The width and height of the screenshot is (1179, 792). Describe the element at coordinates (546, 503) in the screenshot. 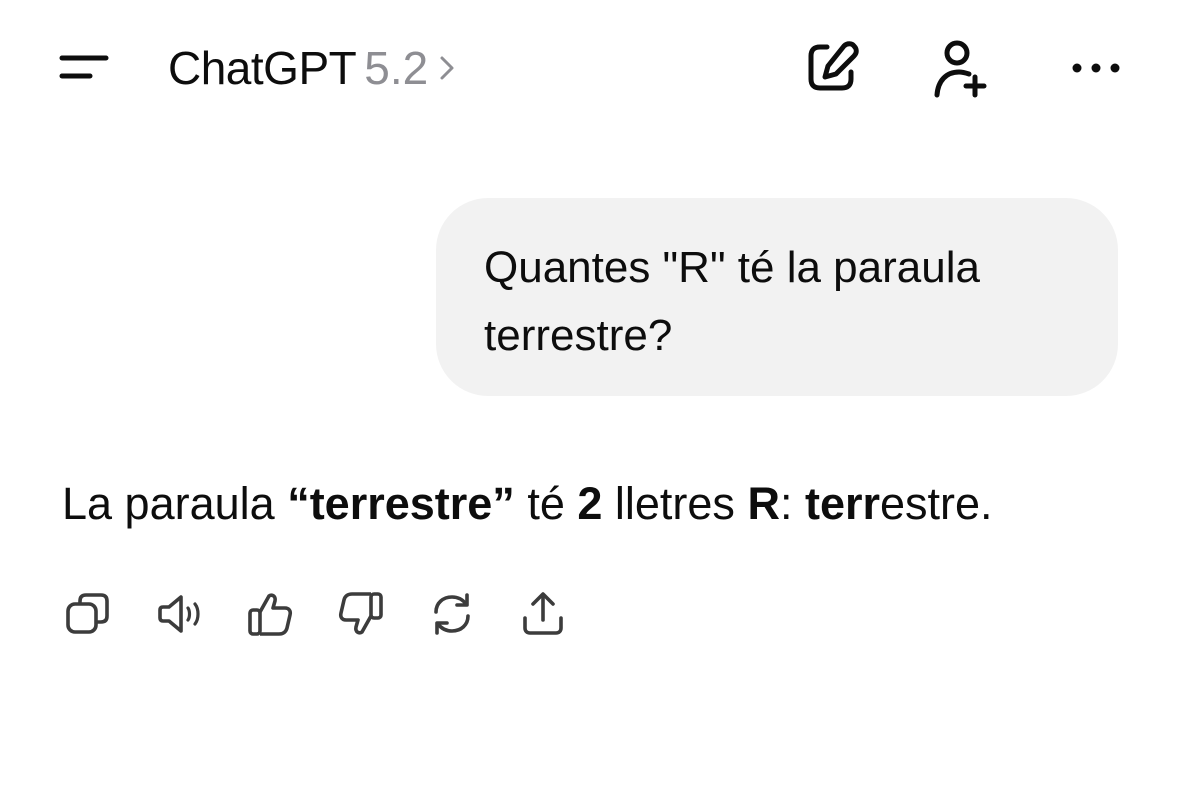

I see `answer-text: té` at that location.